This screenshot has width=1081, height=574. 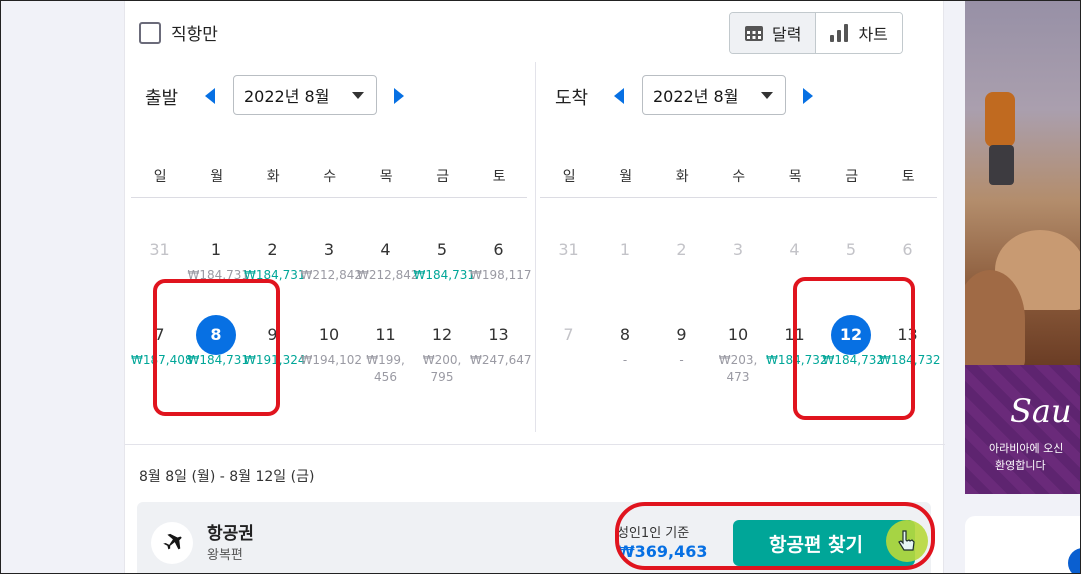 I want to click on arrive-weekday-header: 일월화수목금토, so click(x=739, y=176).